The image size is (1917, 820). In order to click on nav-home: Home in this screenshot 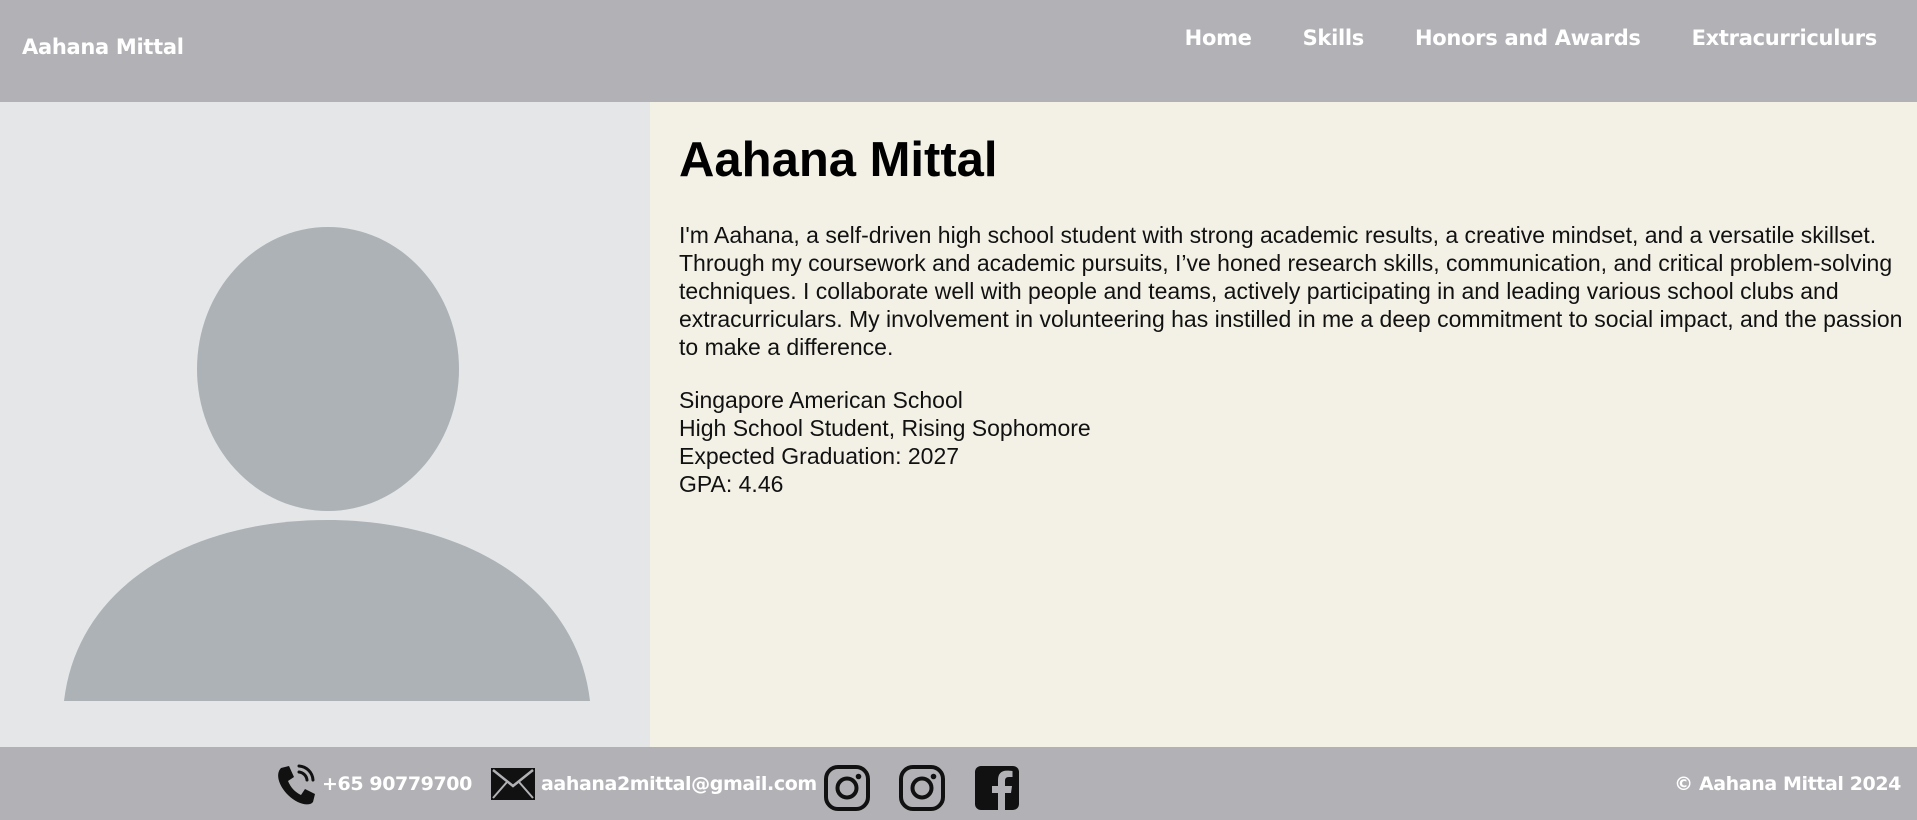, I will do `click(1218, 38)`.